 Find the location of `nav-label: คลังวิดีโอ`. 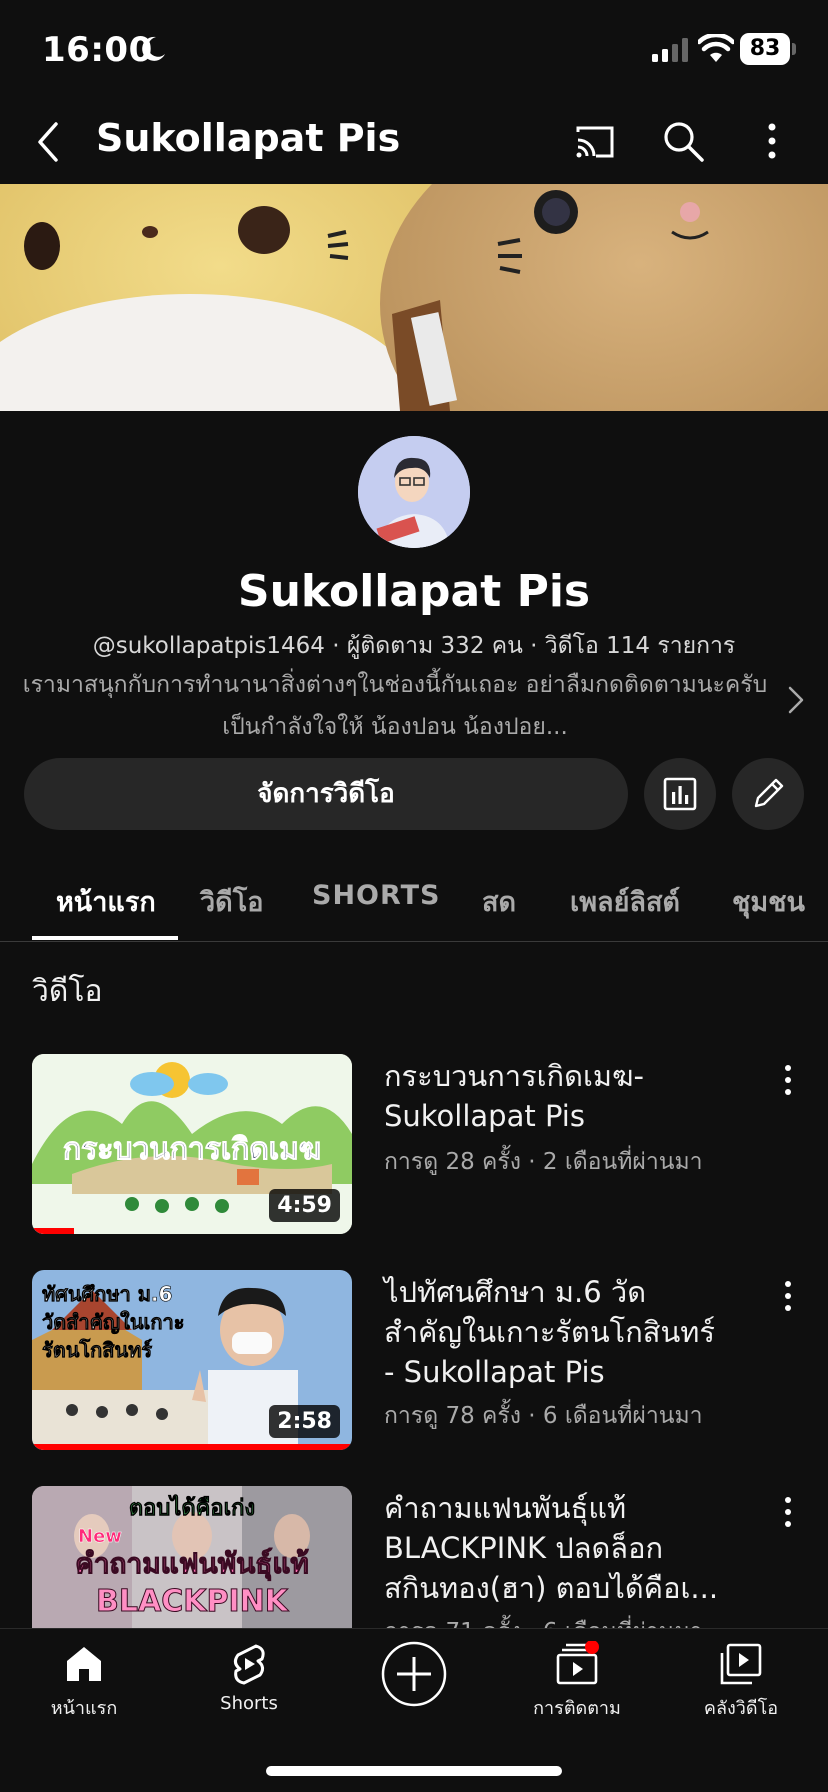

nav-label: คลังวิดีโอ is located at coordinates (741, 1708).